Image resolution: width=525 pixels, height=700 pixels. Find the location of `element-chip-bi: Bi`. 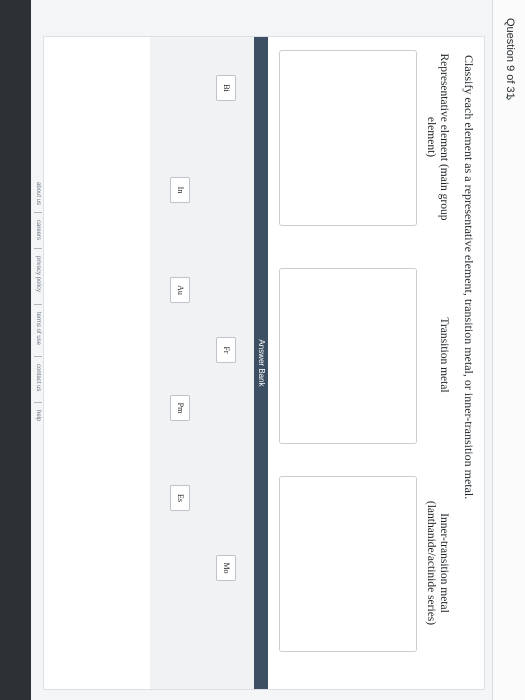

element-chip-bi: Bi is located at coordinates (226, 88).